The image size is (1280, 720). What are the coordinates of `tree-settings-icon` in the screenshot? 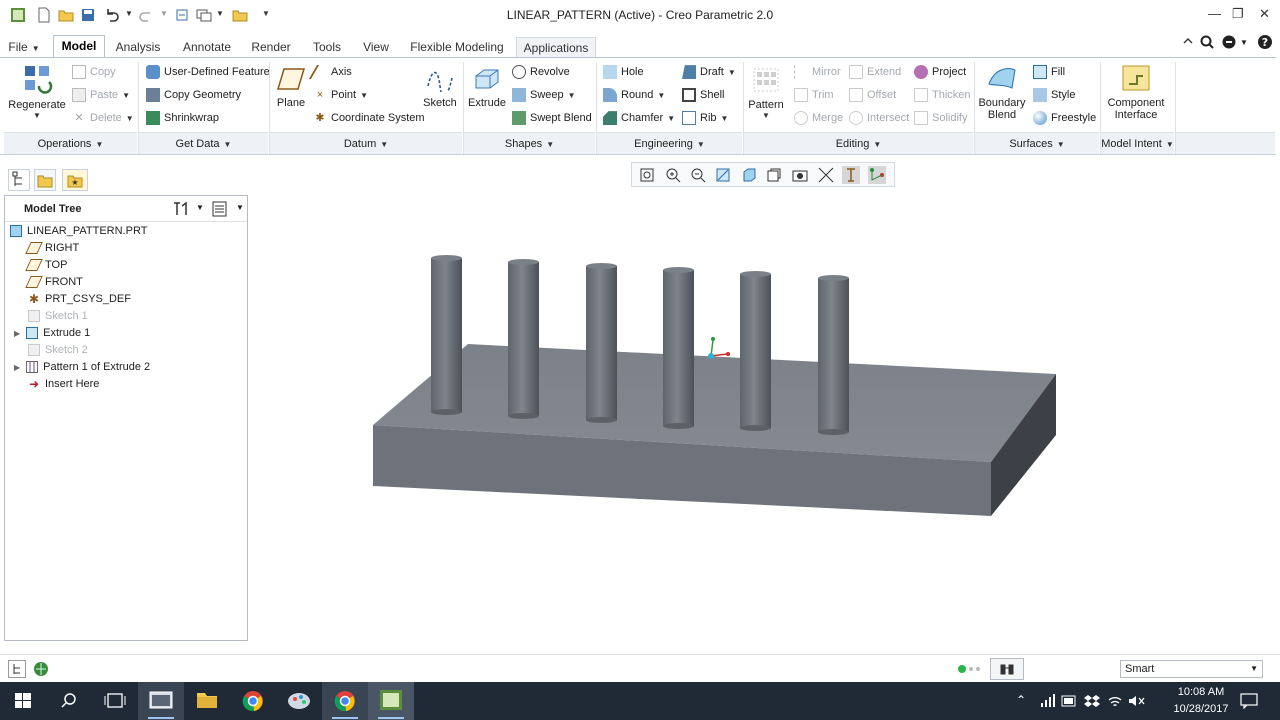 It's located at (180, 209).